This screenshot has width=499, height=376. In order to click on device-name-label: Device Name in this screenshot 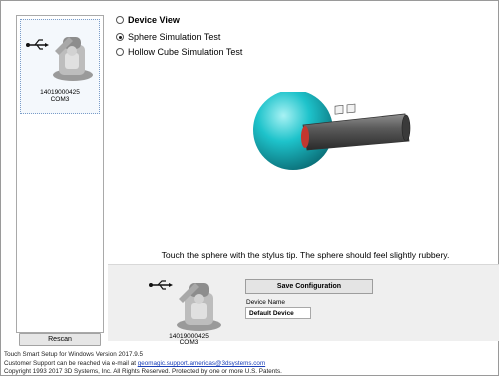, I will do `click(266, 302)`.